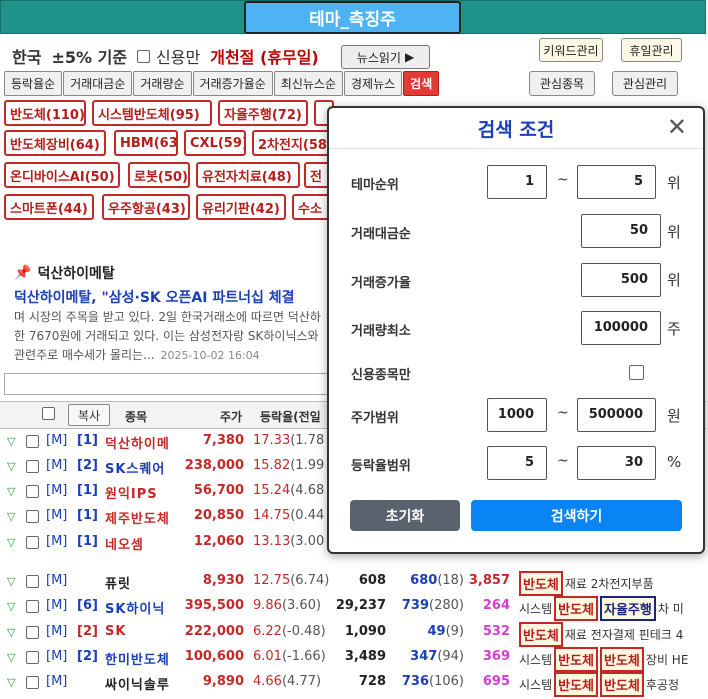  What do you see at coordinates (381, 283) in the screenshot?
I see `volume-increase-label: 거래증가율` at bounding box center [381, 283].